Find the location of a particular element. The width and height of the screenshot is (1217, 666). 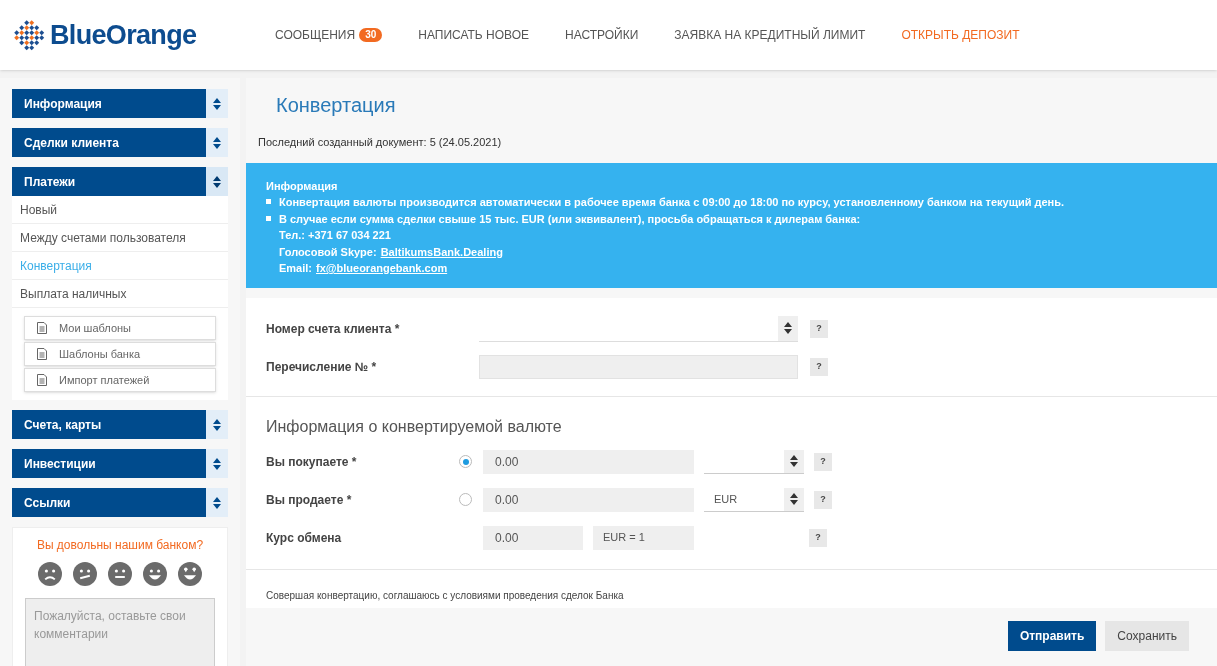

number-field is located at coordinates (638, 366).